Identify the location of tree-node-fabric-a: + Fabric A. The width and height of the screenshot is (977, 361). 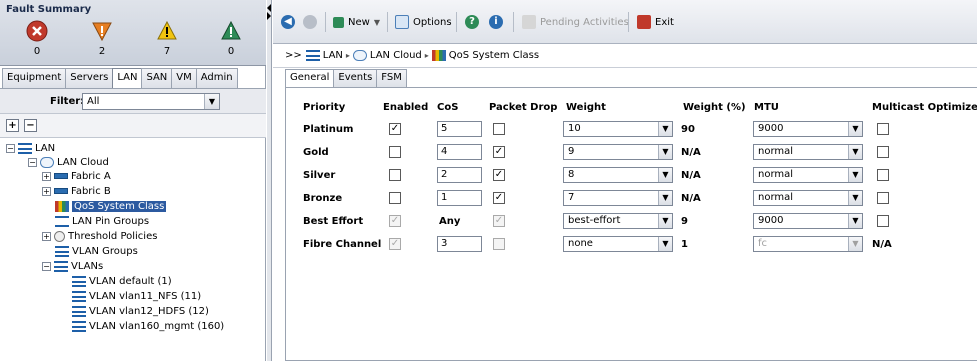
(76, 176).